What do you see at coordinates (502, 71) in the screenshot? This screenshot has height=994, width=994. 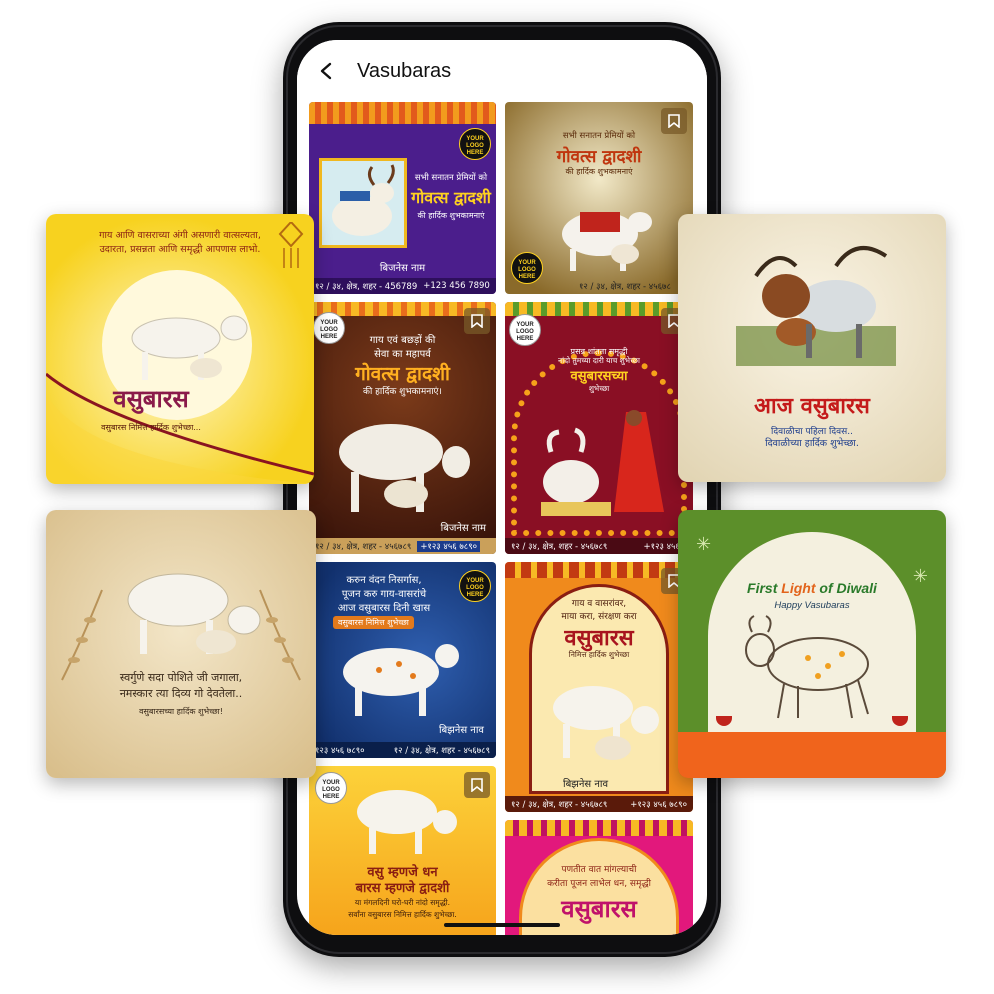 I see `app-bar: Vasubaras` at bounding box center [502, 71].